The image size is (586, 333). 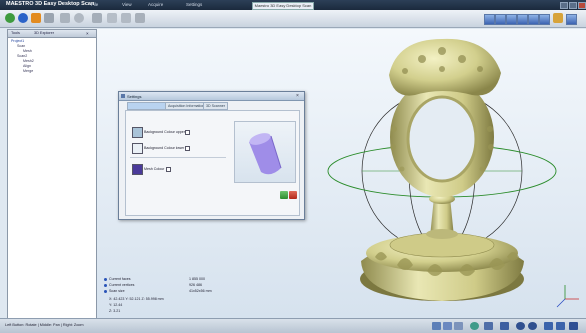 I want to click on rotate-icon, so click(x=447, y=326).